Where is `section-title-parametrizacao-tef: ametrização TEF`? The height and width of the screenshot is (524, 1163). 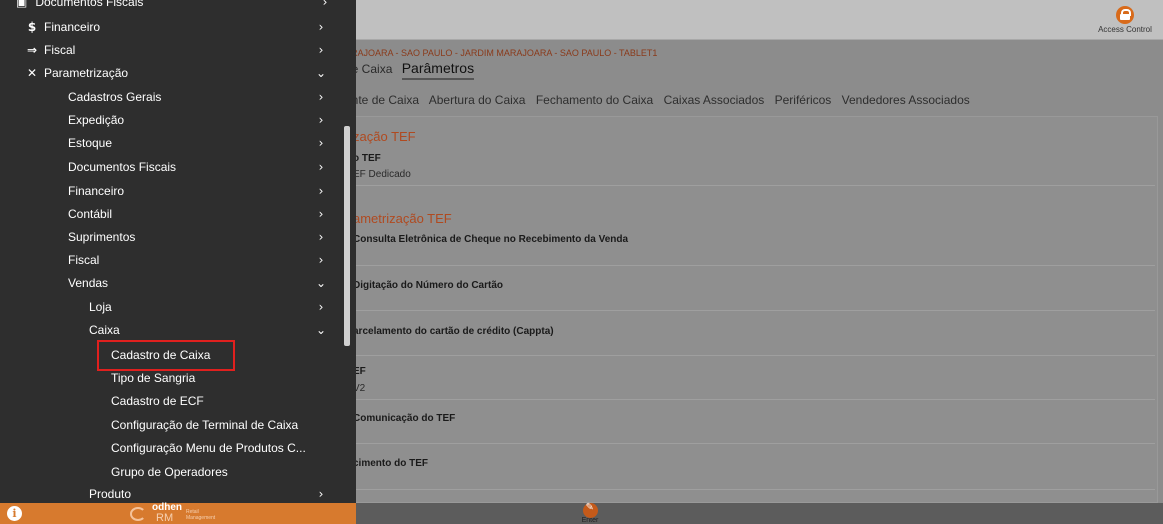 section-title-parametrizacao-tef: ametrização TEF is located at coordinates (402, 218).